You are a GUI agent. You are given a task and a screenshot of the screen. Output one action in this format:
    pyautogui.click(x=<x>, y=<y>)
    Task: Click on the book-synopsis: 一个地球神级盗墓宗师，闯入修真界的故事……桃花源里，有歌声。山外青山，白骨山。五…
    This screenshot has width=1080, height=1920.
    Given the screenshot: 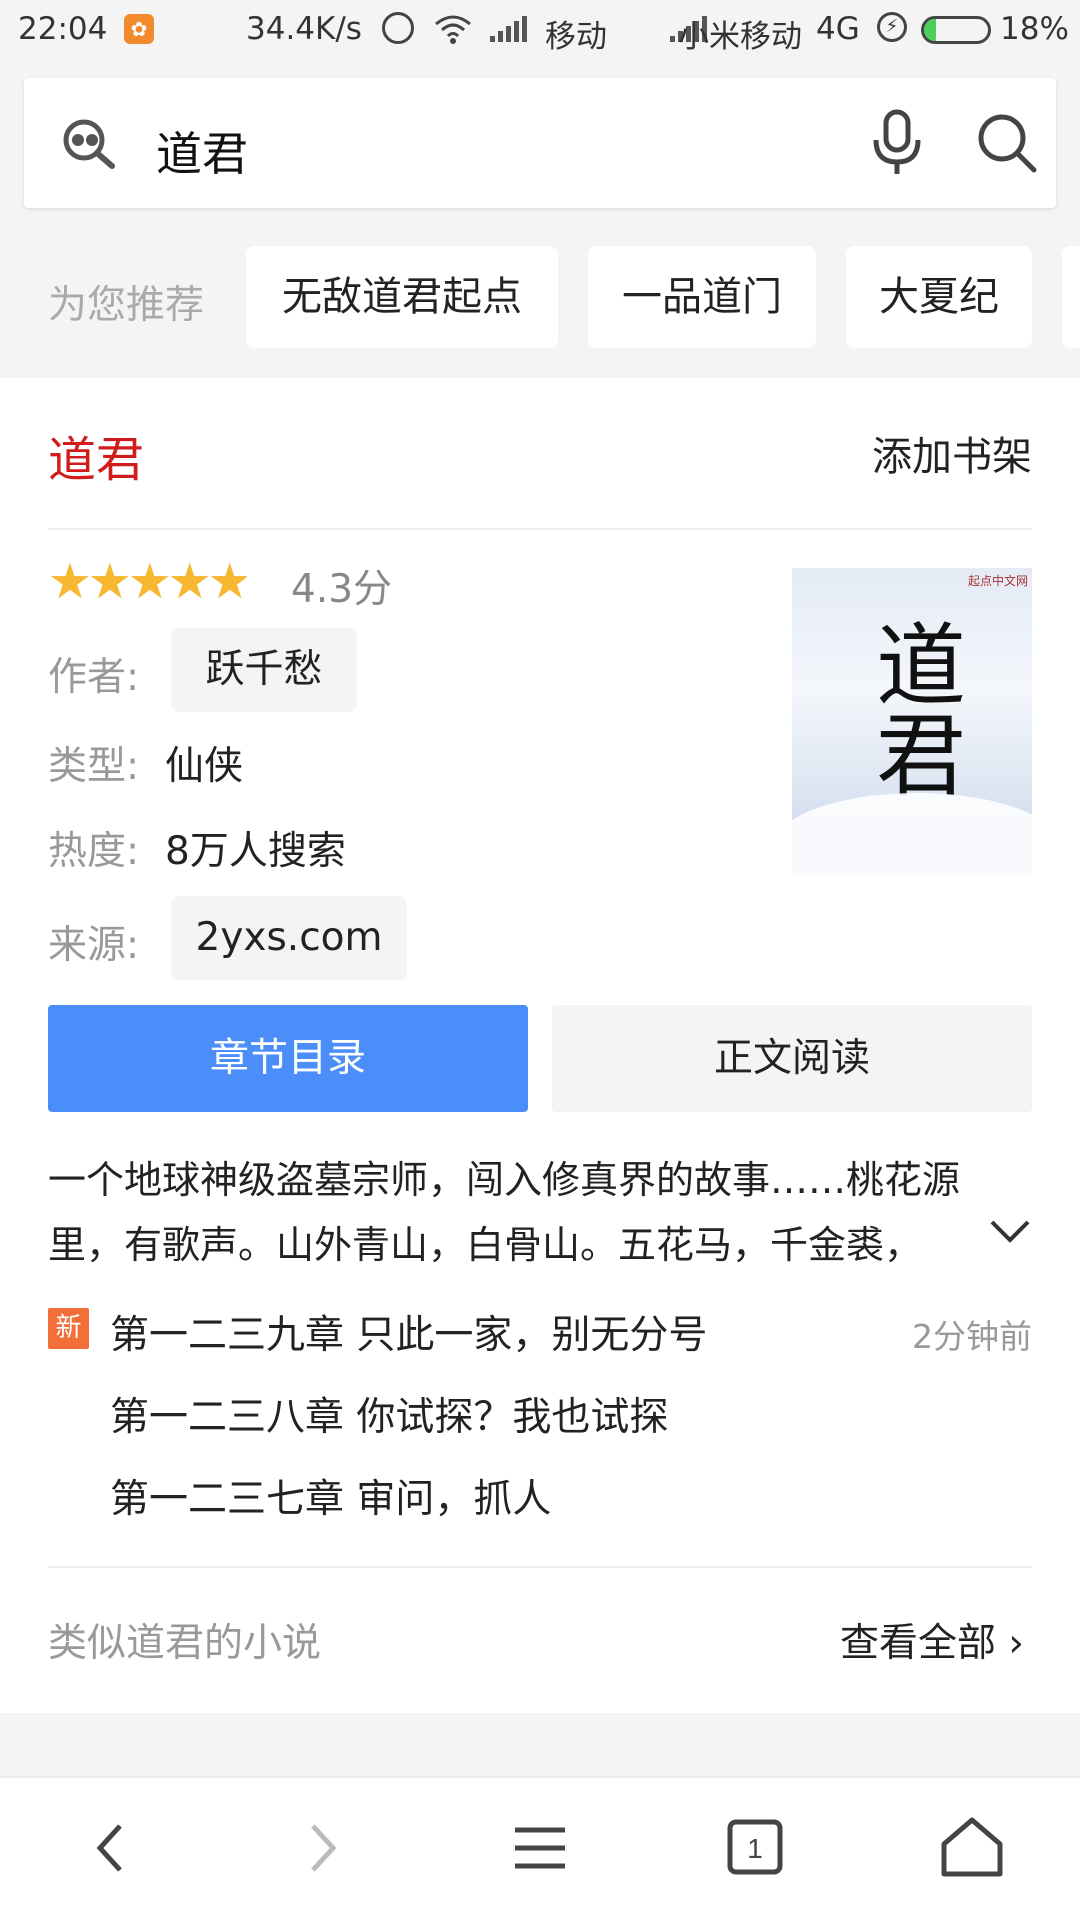 What is the action you would take?
    pyautogui.click(x=528, y=1213)
    